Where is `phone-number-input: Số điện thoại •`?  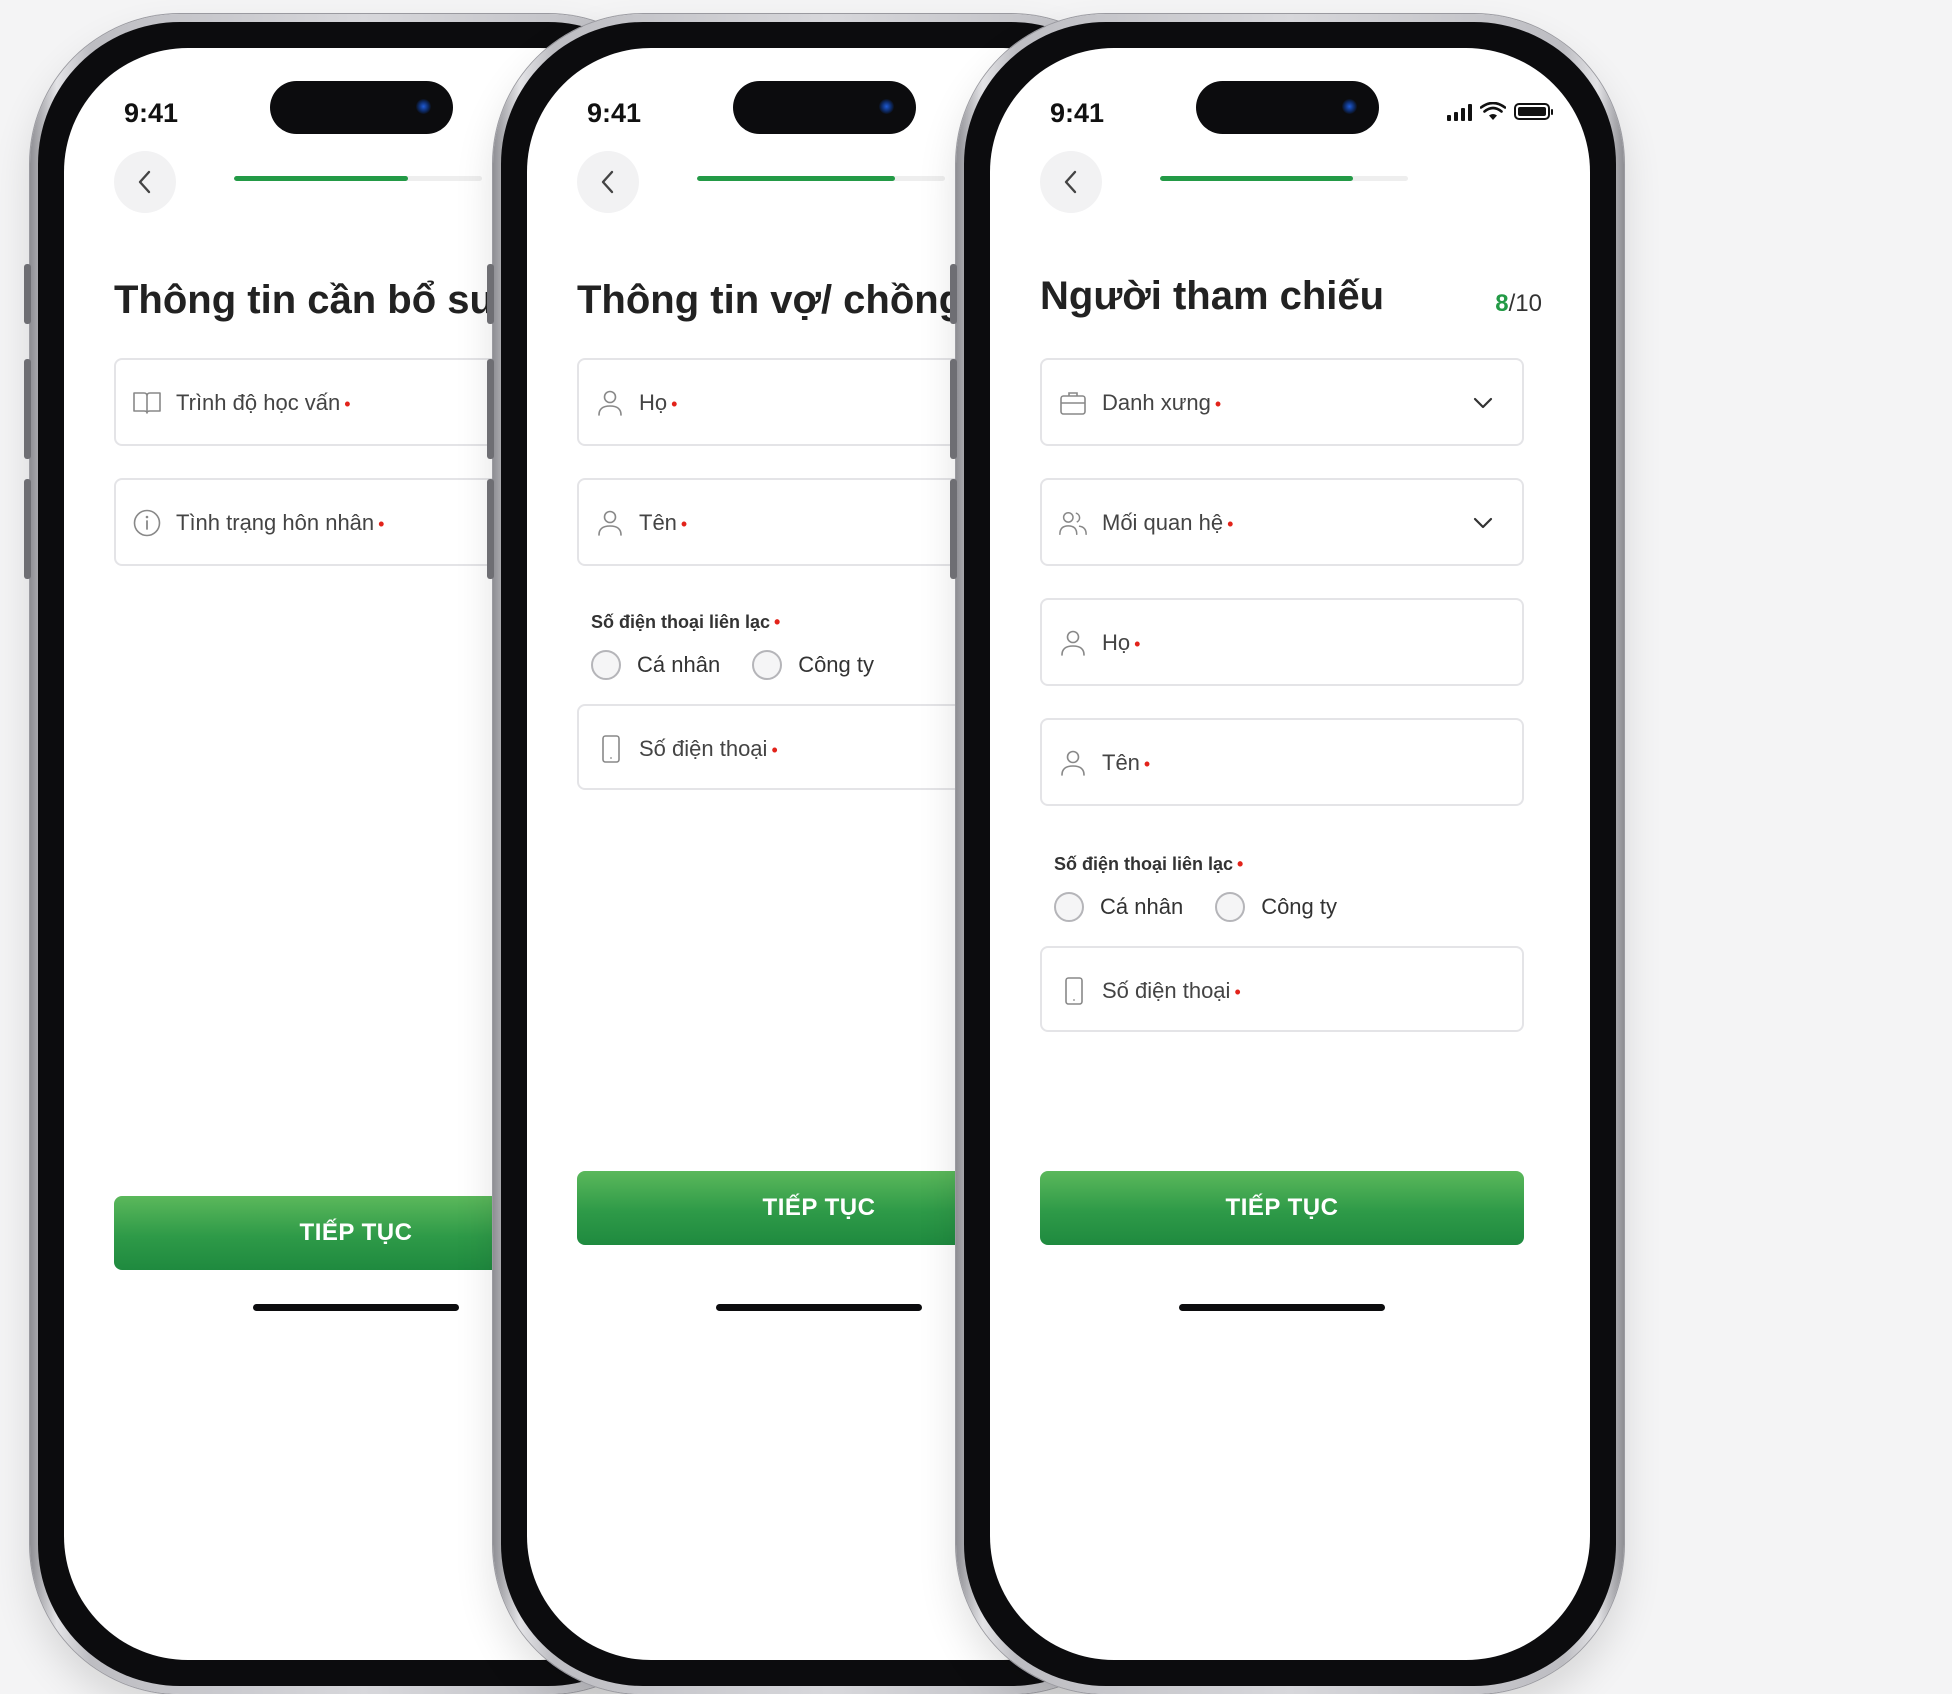
phone-number-input: Số điện thoại • is located at coordinates (1282, 989).